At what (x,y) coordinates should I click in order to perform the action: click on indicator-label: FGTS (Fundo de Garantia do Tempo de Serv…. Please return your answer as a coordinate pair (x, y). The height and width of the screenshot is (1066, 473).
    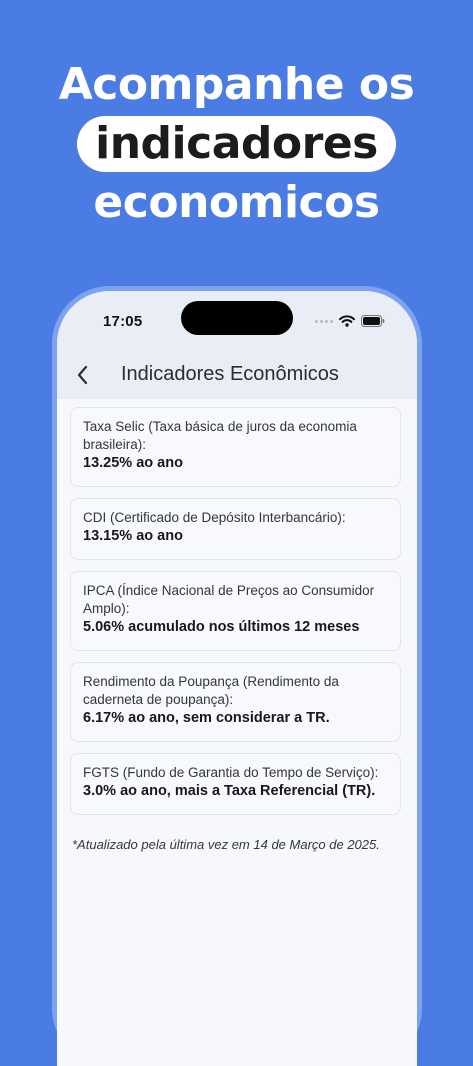
    Looking at the image, I should click on (231, 772).